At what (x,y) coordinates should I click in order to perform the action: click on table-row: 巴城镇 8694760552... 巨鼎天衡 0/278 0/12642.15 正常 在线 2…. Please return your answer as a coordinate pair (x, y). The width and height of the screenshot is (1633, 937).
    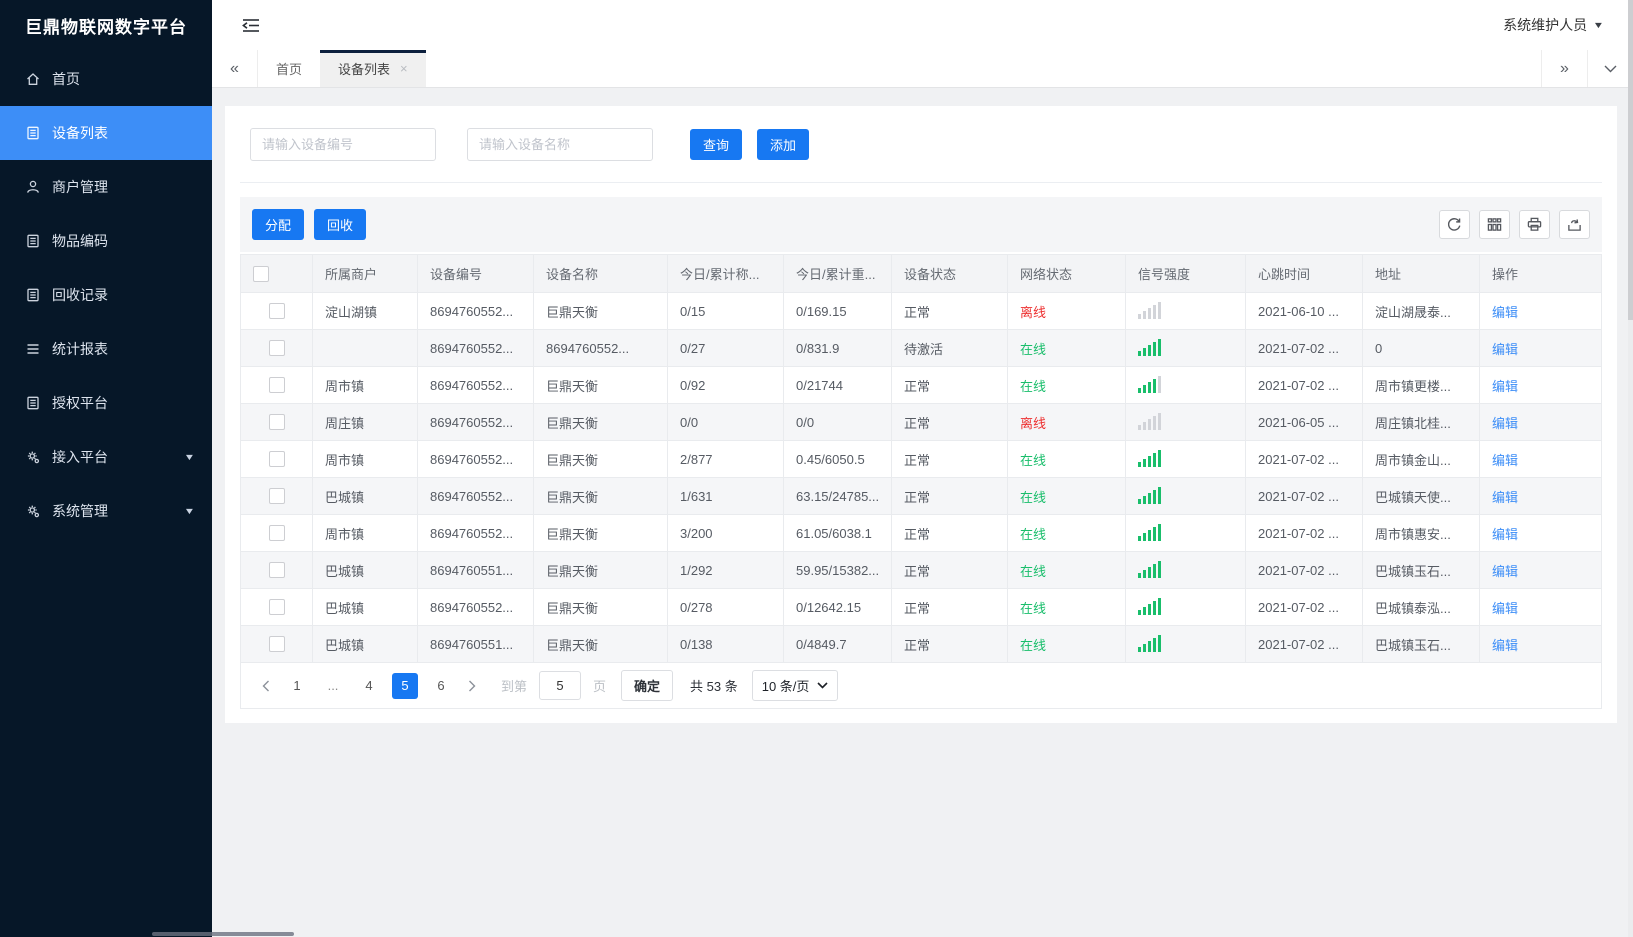
    Looking at the image, I should click on (921, 607).